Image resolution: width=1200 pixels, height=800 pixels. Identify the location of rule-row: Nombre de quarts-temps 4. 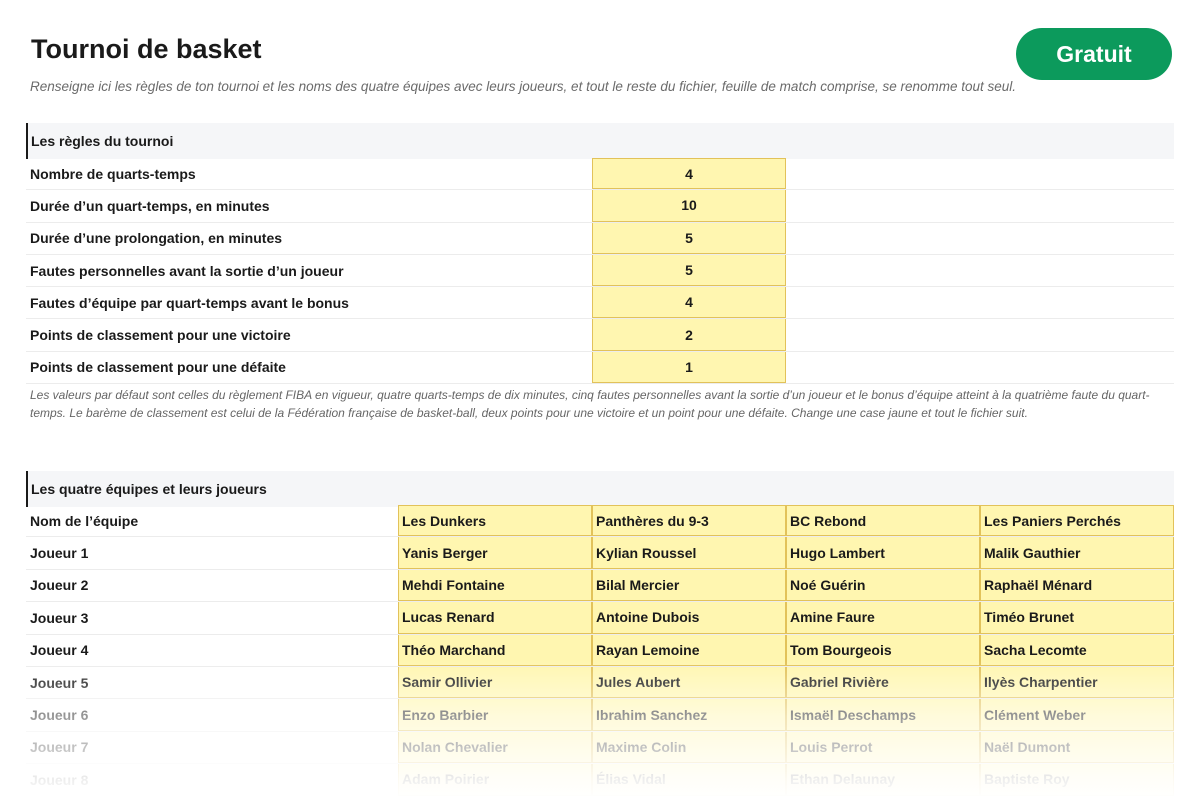
(600, 174).